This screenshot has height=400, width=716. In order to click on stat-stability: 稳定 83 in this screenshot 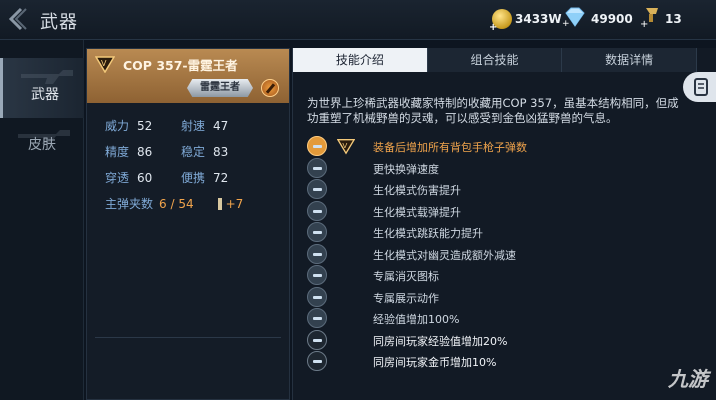, I will do `click(205, 152)`.